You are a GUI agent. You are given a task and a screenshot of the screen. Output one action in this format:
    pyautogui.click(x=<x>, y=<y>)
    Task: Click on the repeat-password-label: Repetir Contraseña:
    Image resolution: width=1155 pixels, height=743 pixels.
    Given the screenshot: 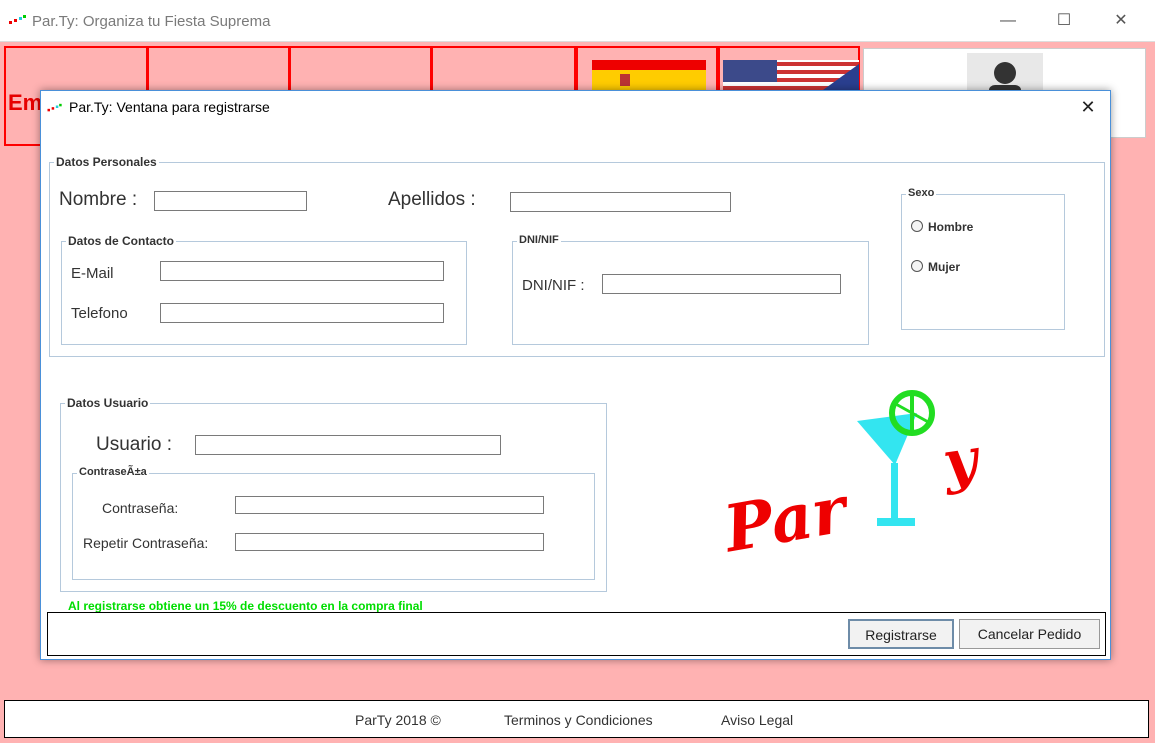 What is the action you would take?
    pyautogui.click(x=146, y=543)
    